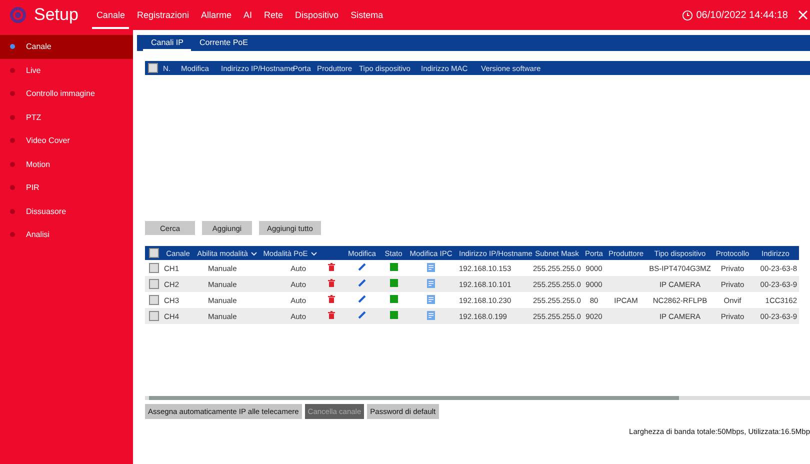 The height and width of the screenshot is (464, 810). What do you see at coordinates (66, 211) in the screenshot?
I see `sidebar-item: Dissuasore` at bounding box center [66, 211].